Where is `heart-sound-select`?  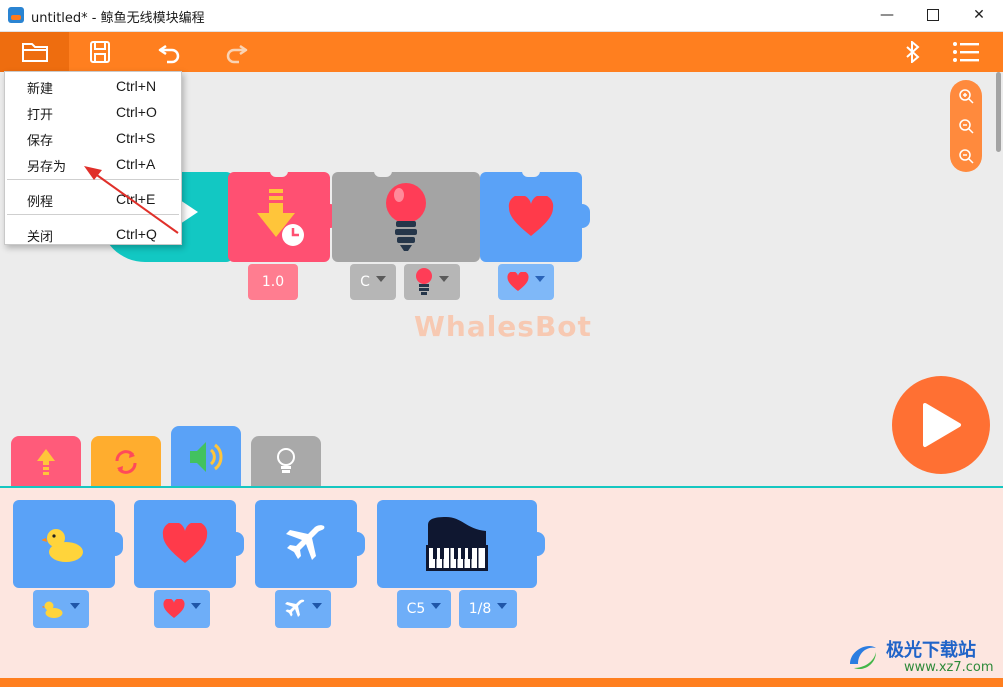
heart-sound-select is located at coordinates (182, 609).